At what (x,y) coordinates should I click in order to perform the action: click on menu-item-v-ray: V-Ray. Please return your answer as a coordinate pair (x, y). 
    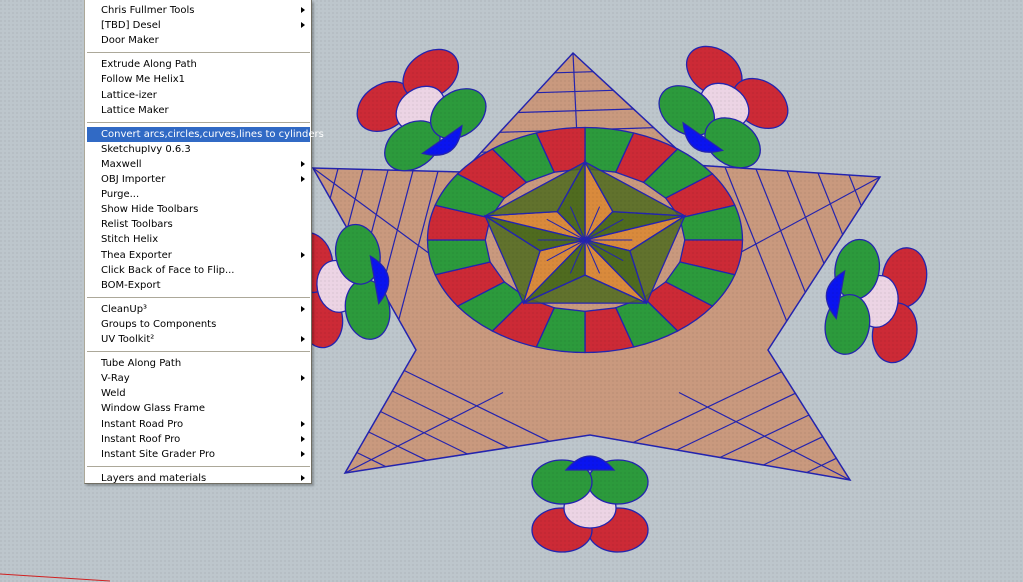
    Looking at the image, I should click on (198, 378).